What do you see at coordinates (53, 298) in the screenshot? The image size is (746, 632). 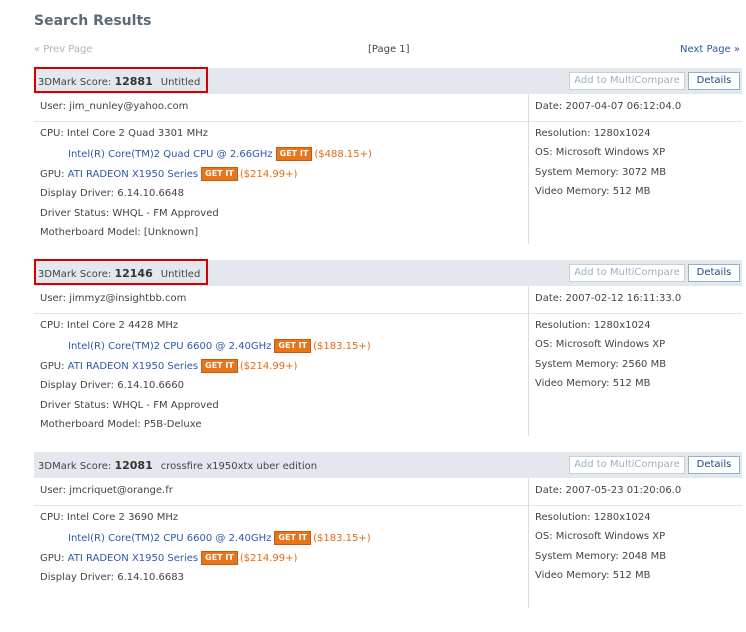 I see `user-label: User:` at bounding box center [53, 298].